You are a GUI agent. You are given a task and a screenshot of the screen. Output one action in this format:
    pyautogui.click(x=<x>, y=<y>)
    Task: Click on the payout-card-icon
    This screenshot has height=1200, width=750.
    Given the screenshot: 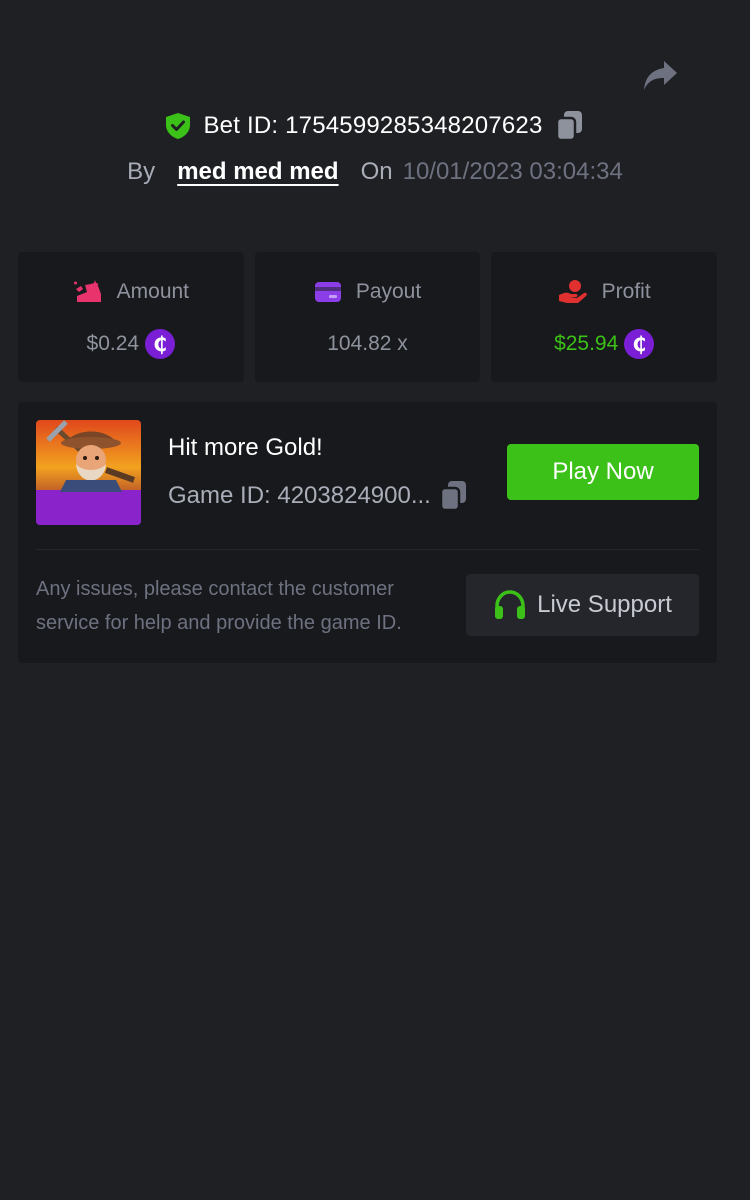 What is the action you would take?
    pyautogui.click(x=327, y=292)
    